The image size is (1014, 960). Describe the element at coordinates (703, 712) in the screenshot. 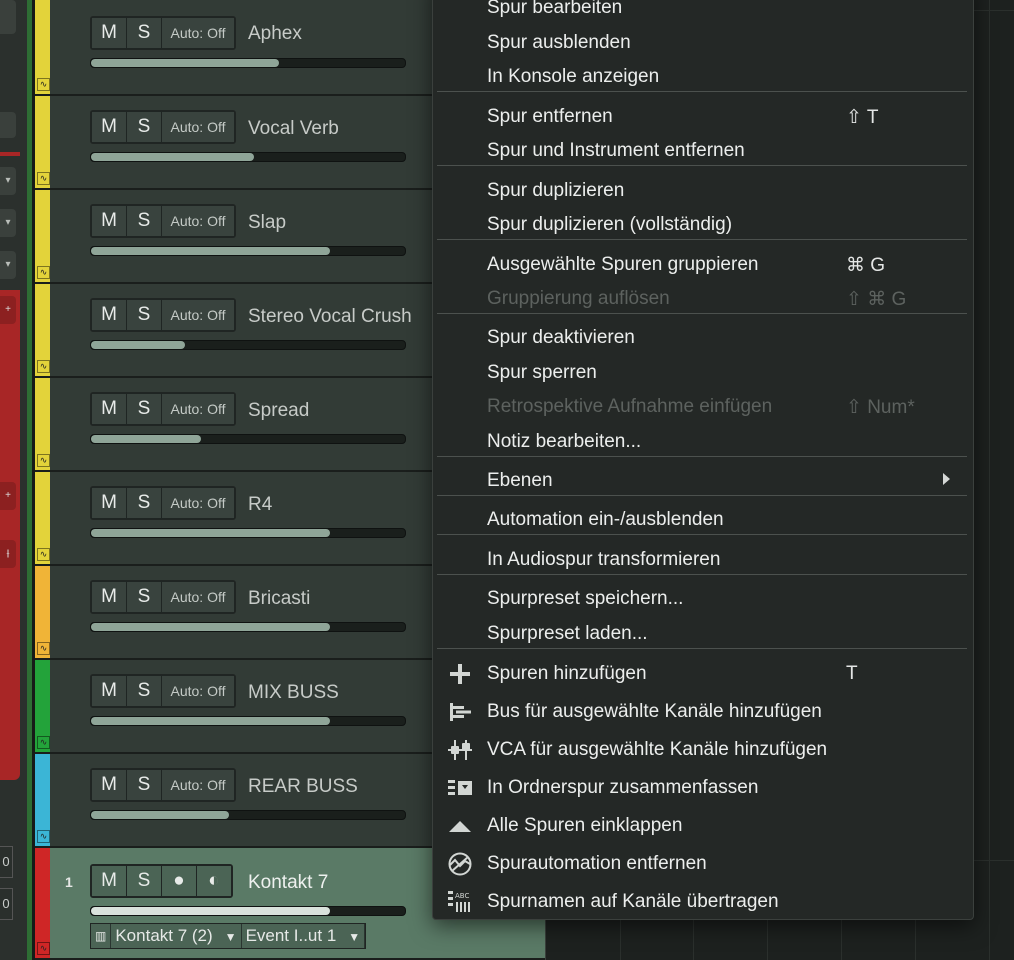

I see `menu-item-bus-hinzufuegen: Bus für ausgewählte Kanäle hinzufügen` at that location.